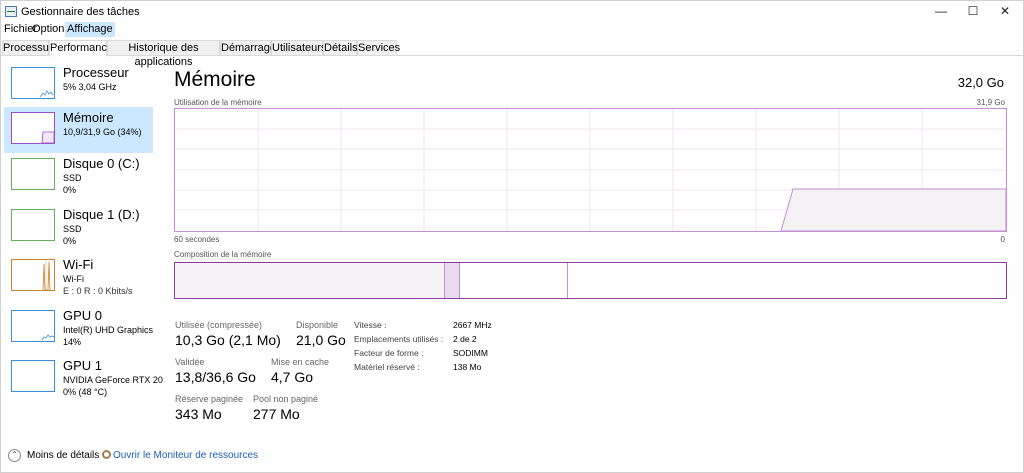 Image resolution: width=1024 pixels, height=473 pixels. I want to click on sidebar-item-title: Wi-Fi, so click(78, 264).